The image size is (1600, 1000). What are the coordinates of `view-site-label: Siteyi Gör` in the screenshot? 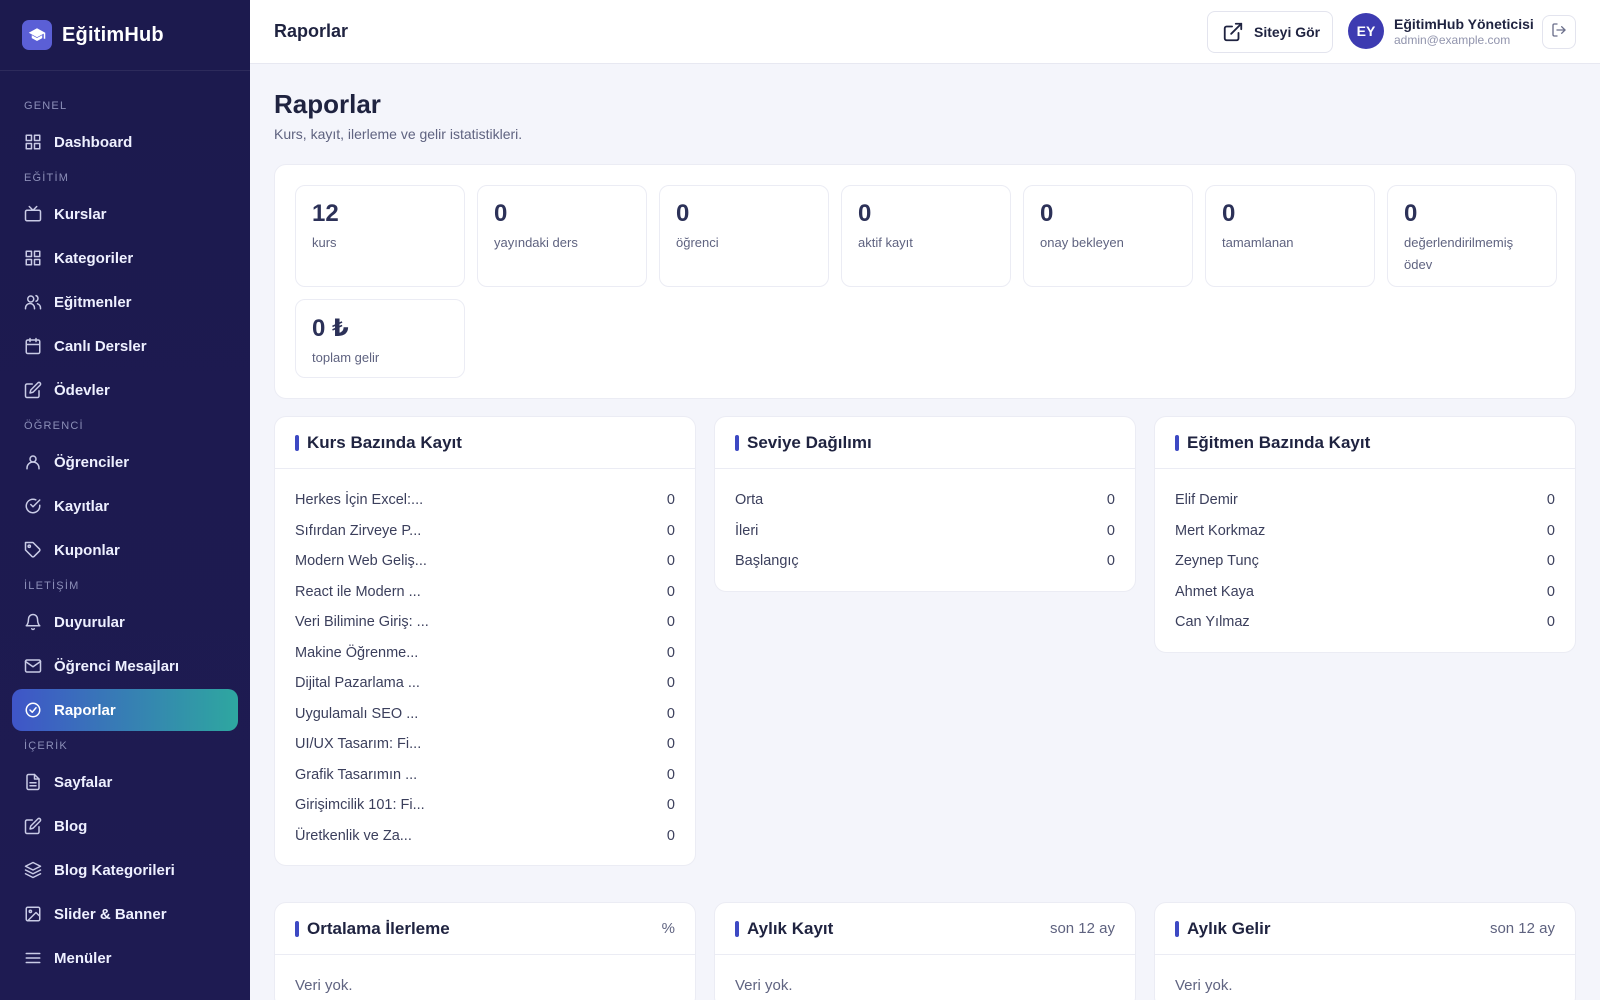 It's located at (1287, 32).